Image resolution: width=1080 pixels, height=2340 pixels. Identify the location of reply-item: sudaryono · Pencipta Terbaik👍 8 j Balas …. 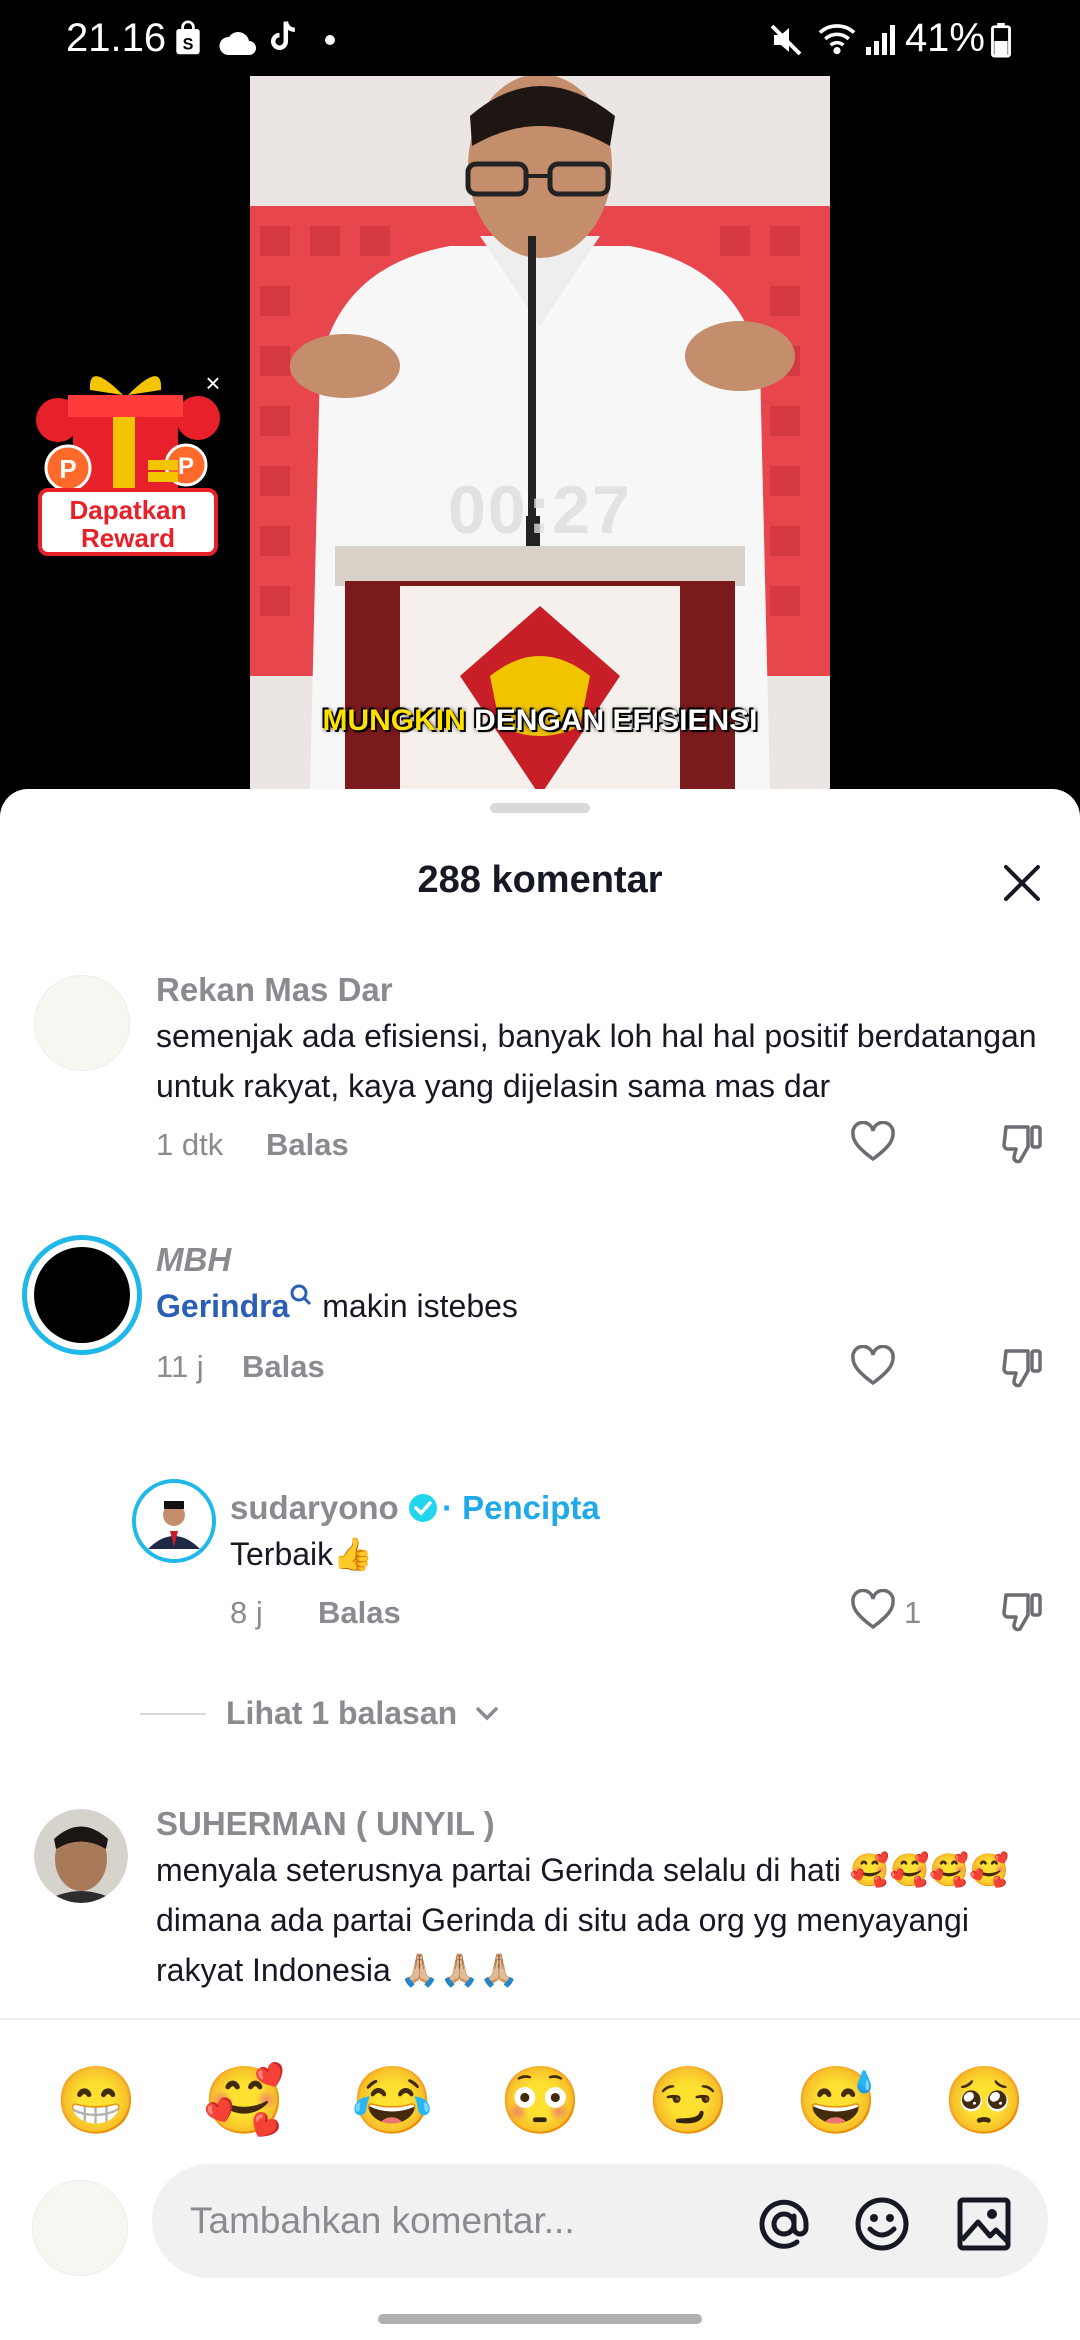
(540, 1555).